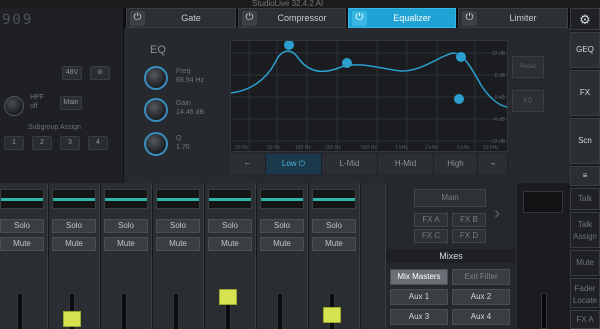 This screenshot has height=329, width=600. I want to click on band-high-button: High, so click(456, 164).